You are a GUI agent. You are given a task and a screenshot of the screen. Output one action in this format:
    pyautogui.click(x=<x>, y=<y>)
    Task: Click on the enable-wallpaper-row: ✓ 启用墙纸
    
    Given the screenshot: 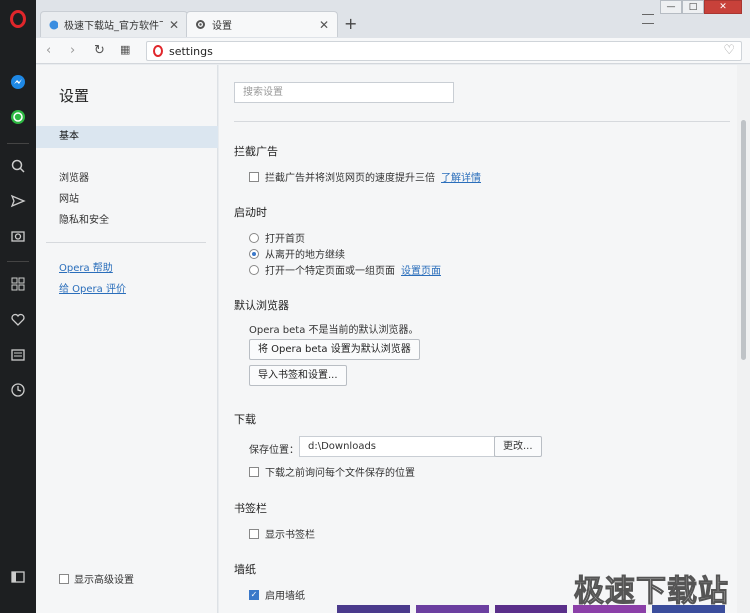 What is the action you would take?
    pyautogui.click(x=277, y=594)
    